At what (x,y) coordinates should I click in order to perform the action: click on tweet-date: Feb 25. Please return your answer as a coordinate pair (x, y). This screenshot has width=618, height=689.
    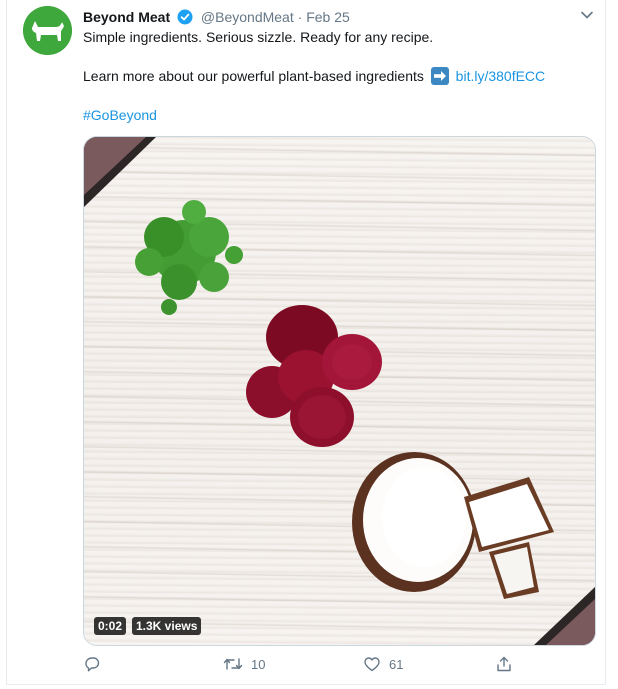
    Looking at the image, I should click on (328, 17).